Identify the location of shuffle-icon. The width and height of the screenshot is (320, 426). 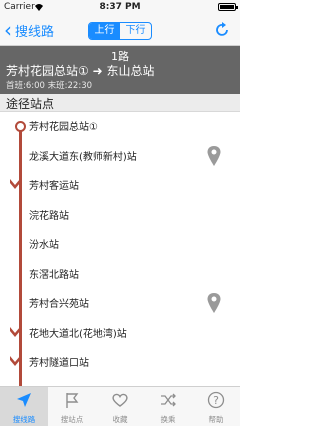
(168, 400).